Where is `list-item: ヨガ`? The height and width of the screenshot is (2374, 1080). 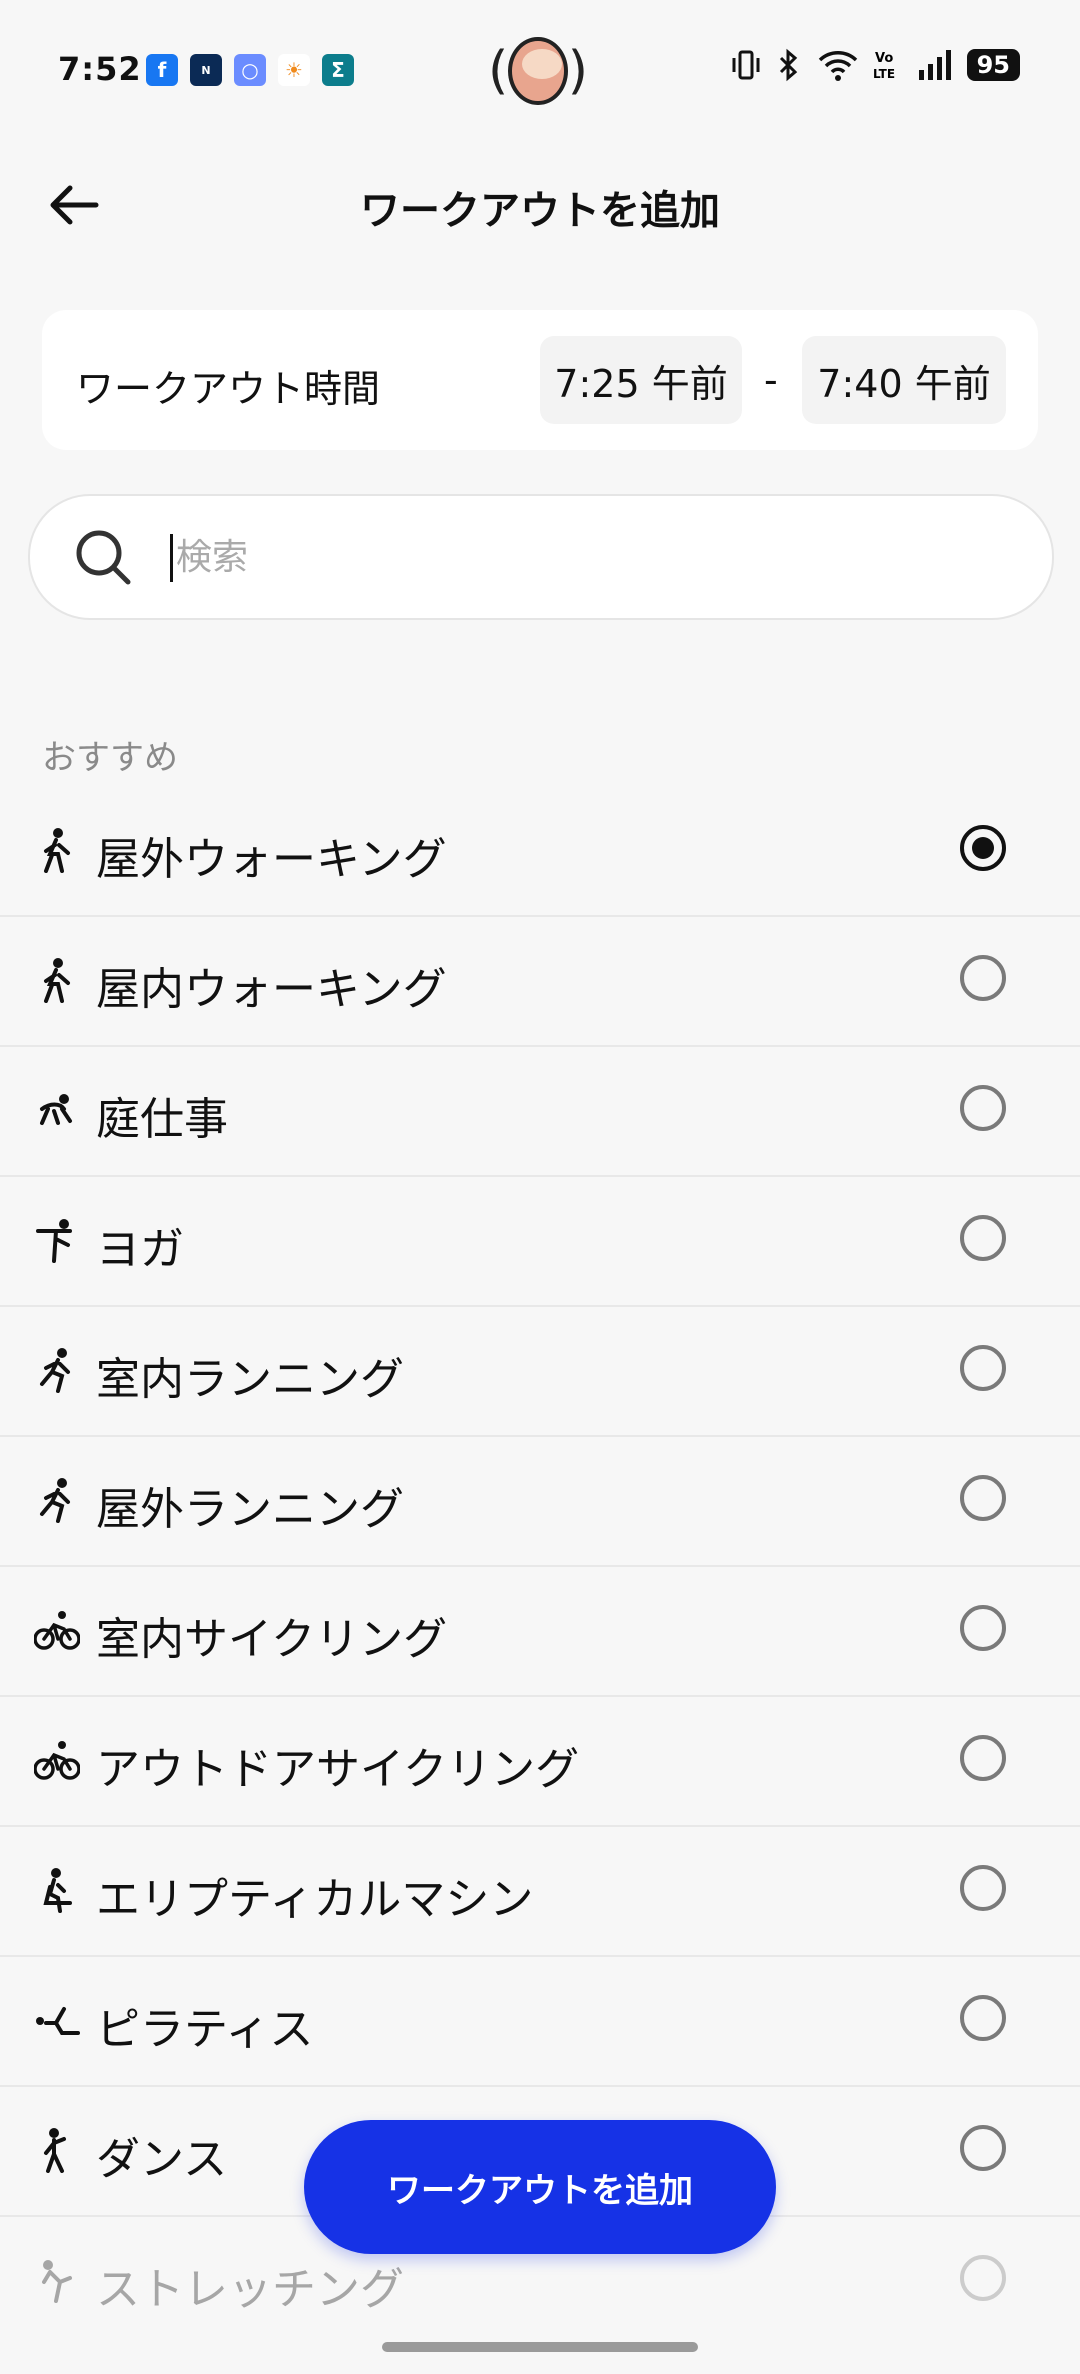 list-item: ヨガ is located at coordinates (540, 1242).